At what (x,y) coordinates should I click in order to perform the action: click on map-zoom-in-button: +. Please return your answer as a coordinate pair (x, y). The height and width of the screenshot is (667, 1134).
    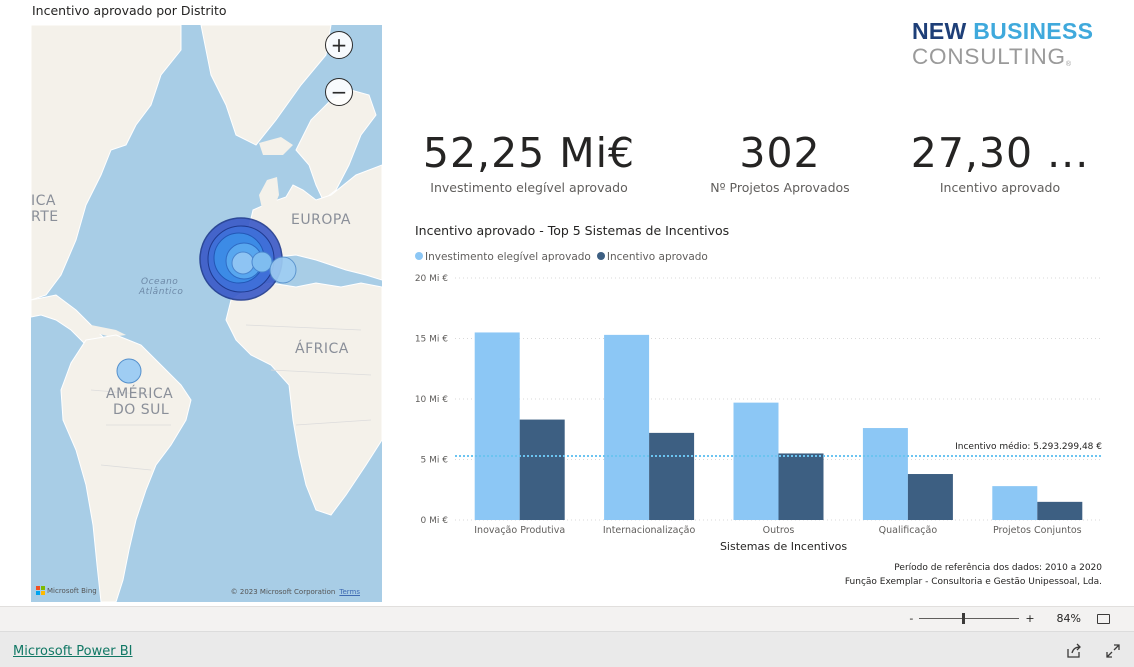
    Looking at the image, I should click on (339, 45).